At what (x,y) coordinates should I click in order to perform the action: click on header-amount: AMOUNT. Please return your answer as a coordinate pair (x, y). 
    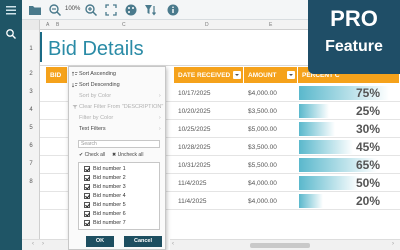
    Looking at the image, I should click on (271, 75).